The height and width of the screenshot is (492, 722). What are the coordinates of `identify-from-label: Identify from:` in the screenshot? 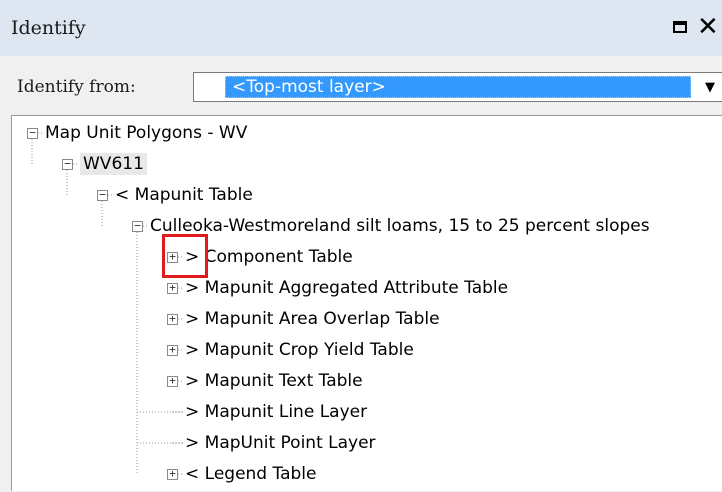 It's located at (76, 87).